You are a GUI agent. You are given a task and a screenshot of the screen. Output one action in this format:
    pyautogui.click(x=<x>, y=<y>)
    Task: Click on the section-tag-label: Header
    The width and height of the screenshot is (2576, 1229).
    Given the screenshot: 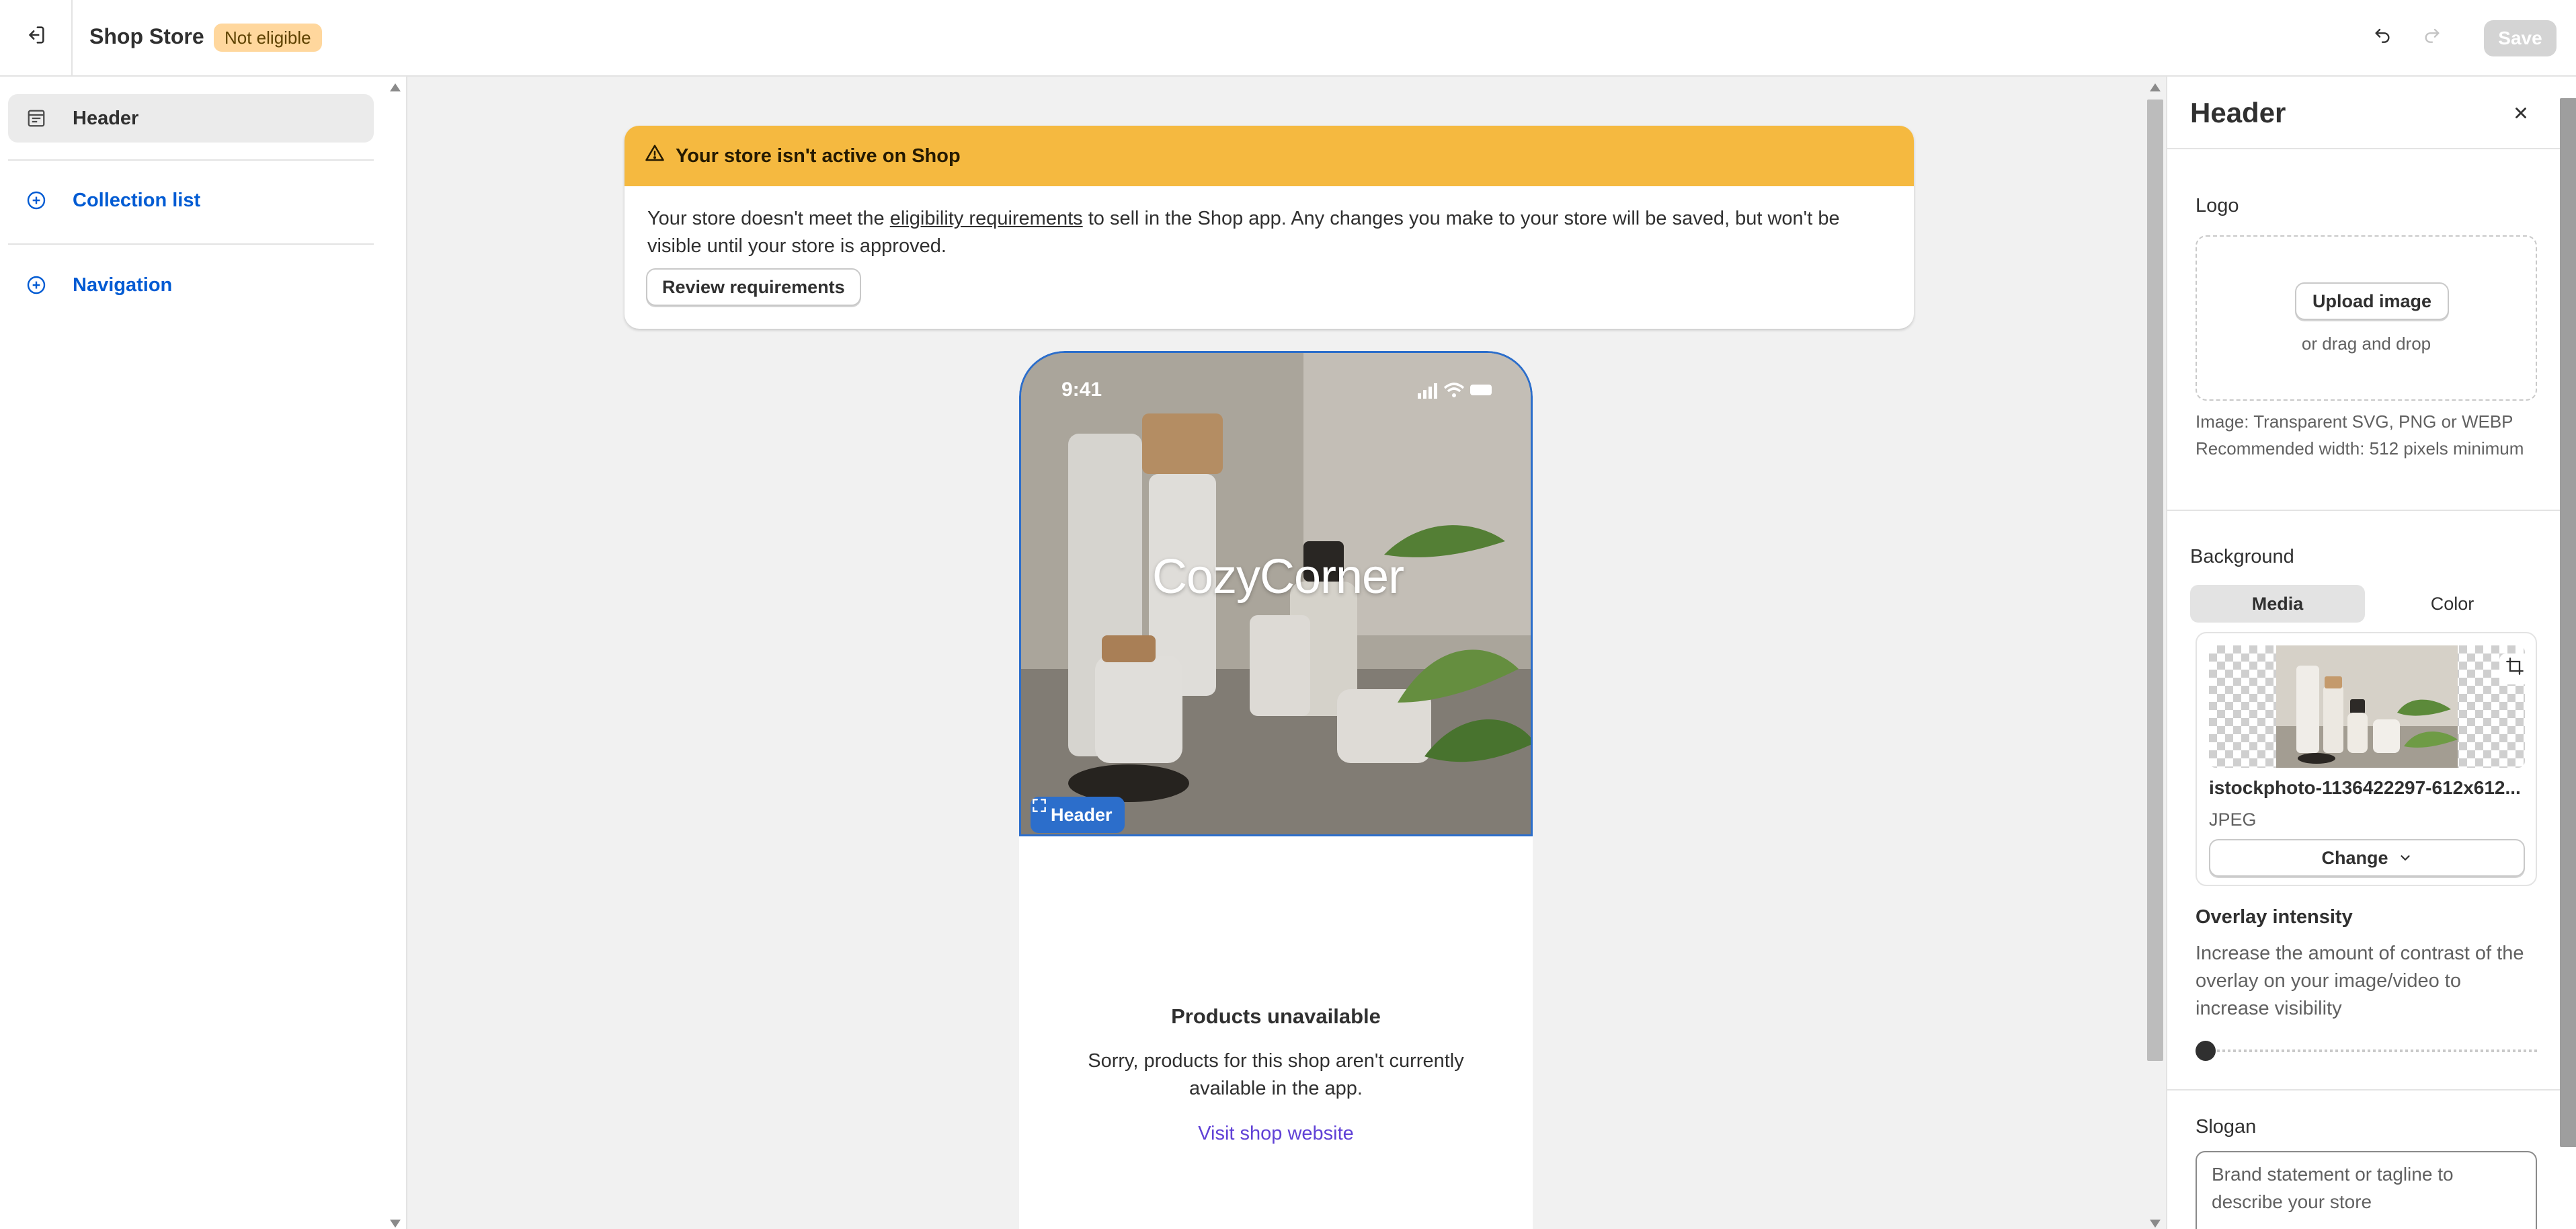 What is the action you would take?
    pyautogui.click(x=1082, y=814)
    